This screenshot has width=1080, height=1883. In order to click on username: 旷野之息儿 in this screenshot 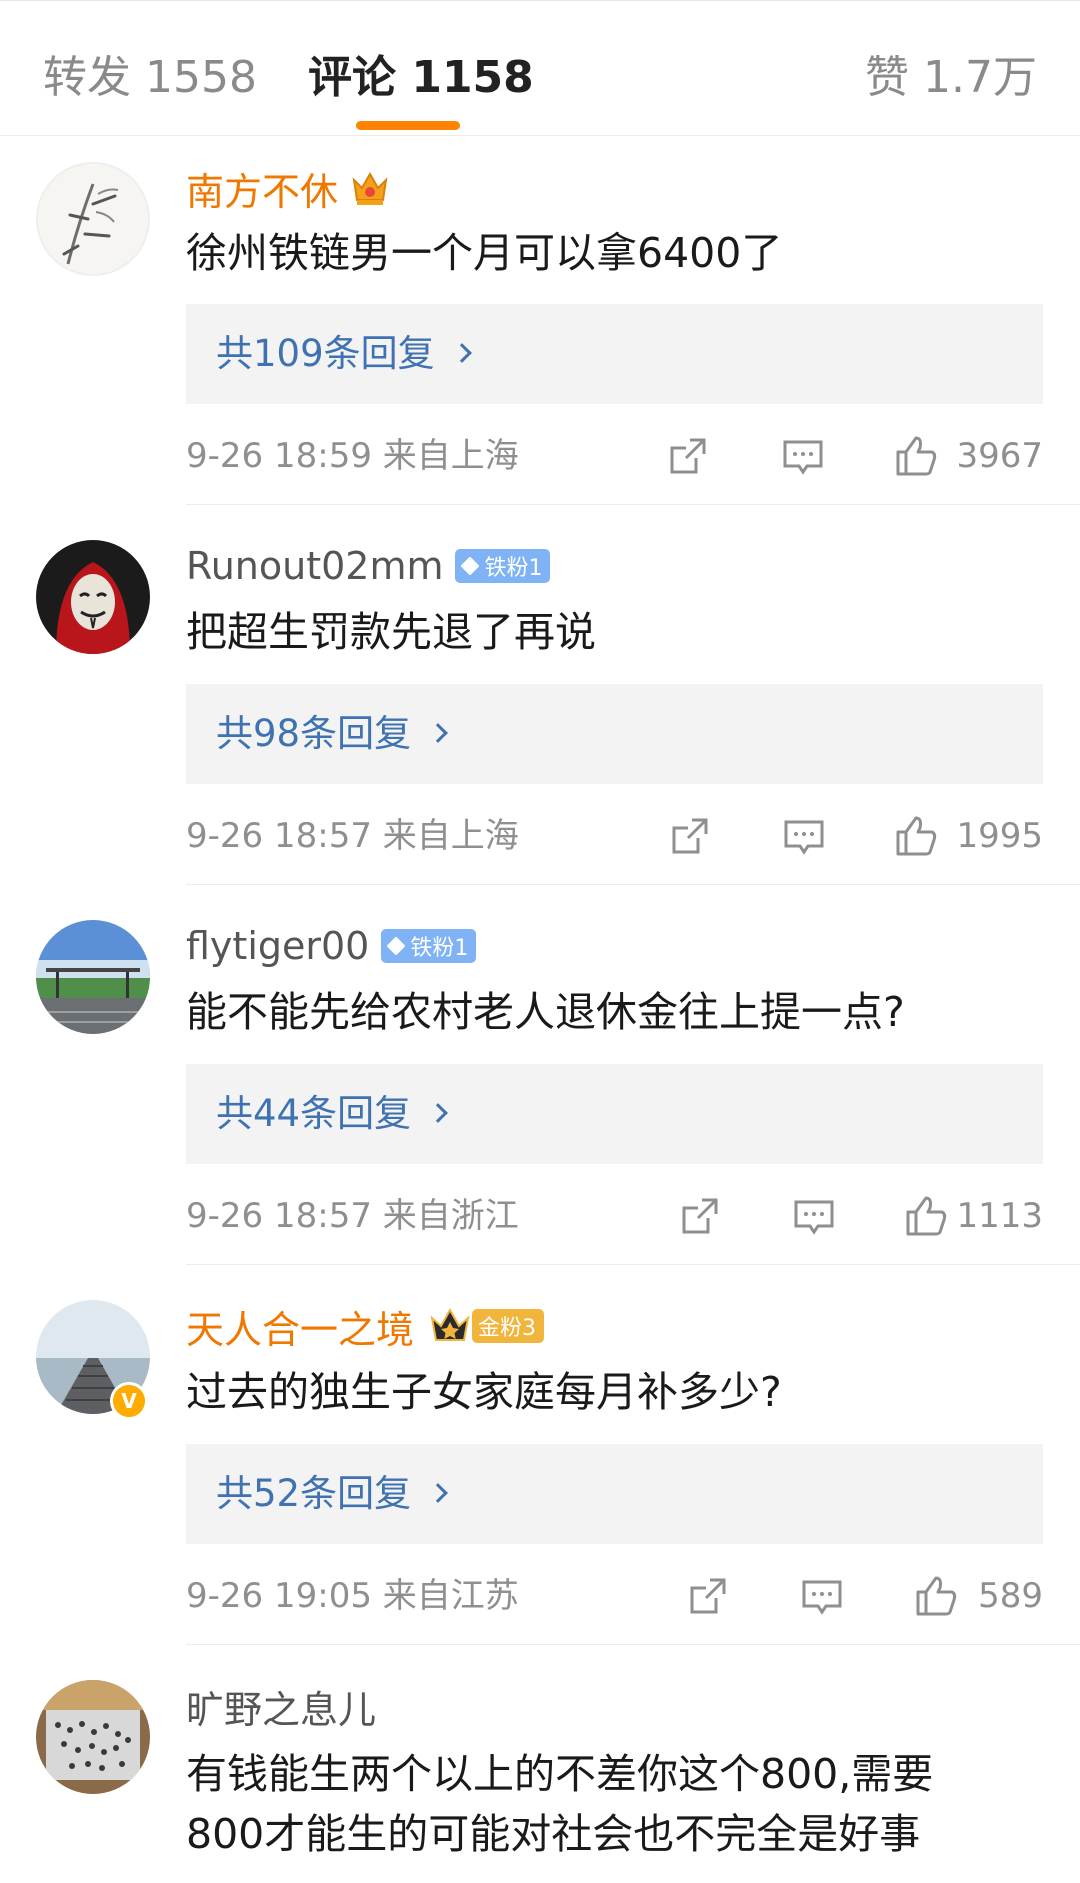, I will do `click(281, 1706)`.